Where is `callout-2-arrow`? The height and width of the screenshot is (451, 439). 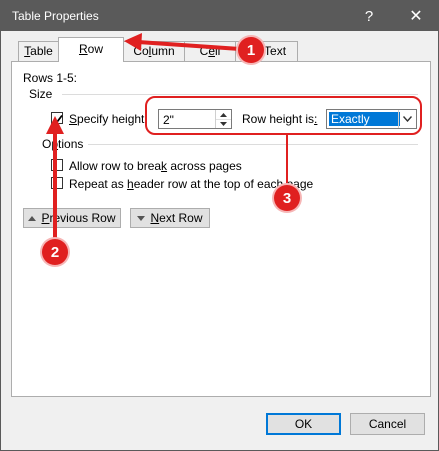 callout-2-arrow is located at coordinates (55, 178).